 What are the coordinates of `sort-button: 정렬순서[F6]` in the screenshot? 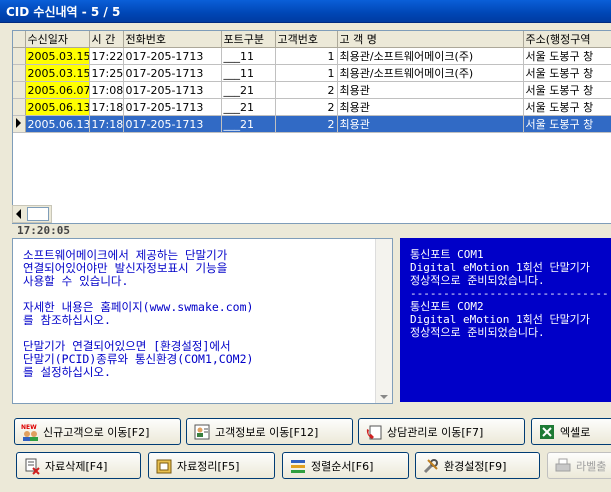 It's located at (345, 465).